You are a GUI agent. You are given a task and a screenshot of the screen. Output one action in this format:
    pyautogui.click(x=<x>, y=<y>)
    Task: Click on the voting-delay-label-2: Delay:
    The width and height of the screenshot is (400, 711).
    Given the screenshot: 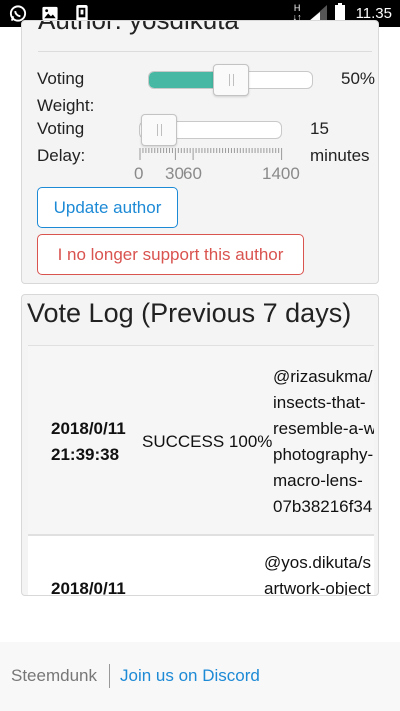 What is the action you would take?
    pyautogui.click(x=61, y=155)
    